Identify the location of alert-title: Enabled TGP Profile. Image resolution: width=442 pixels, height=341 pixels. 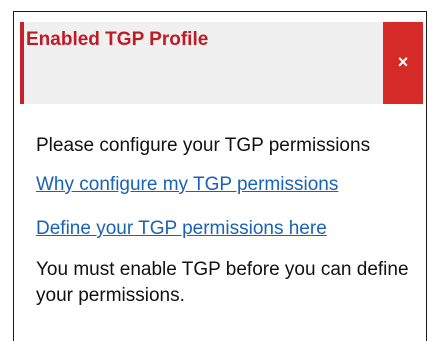
(117, 39).